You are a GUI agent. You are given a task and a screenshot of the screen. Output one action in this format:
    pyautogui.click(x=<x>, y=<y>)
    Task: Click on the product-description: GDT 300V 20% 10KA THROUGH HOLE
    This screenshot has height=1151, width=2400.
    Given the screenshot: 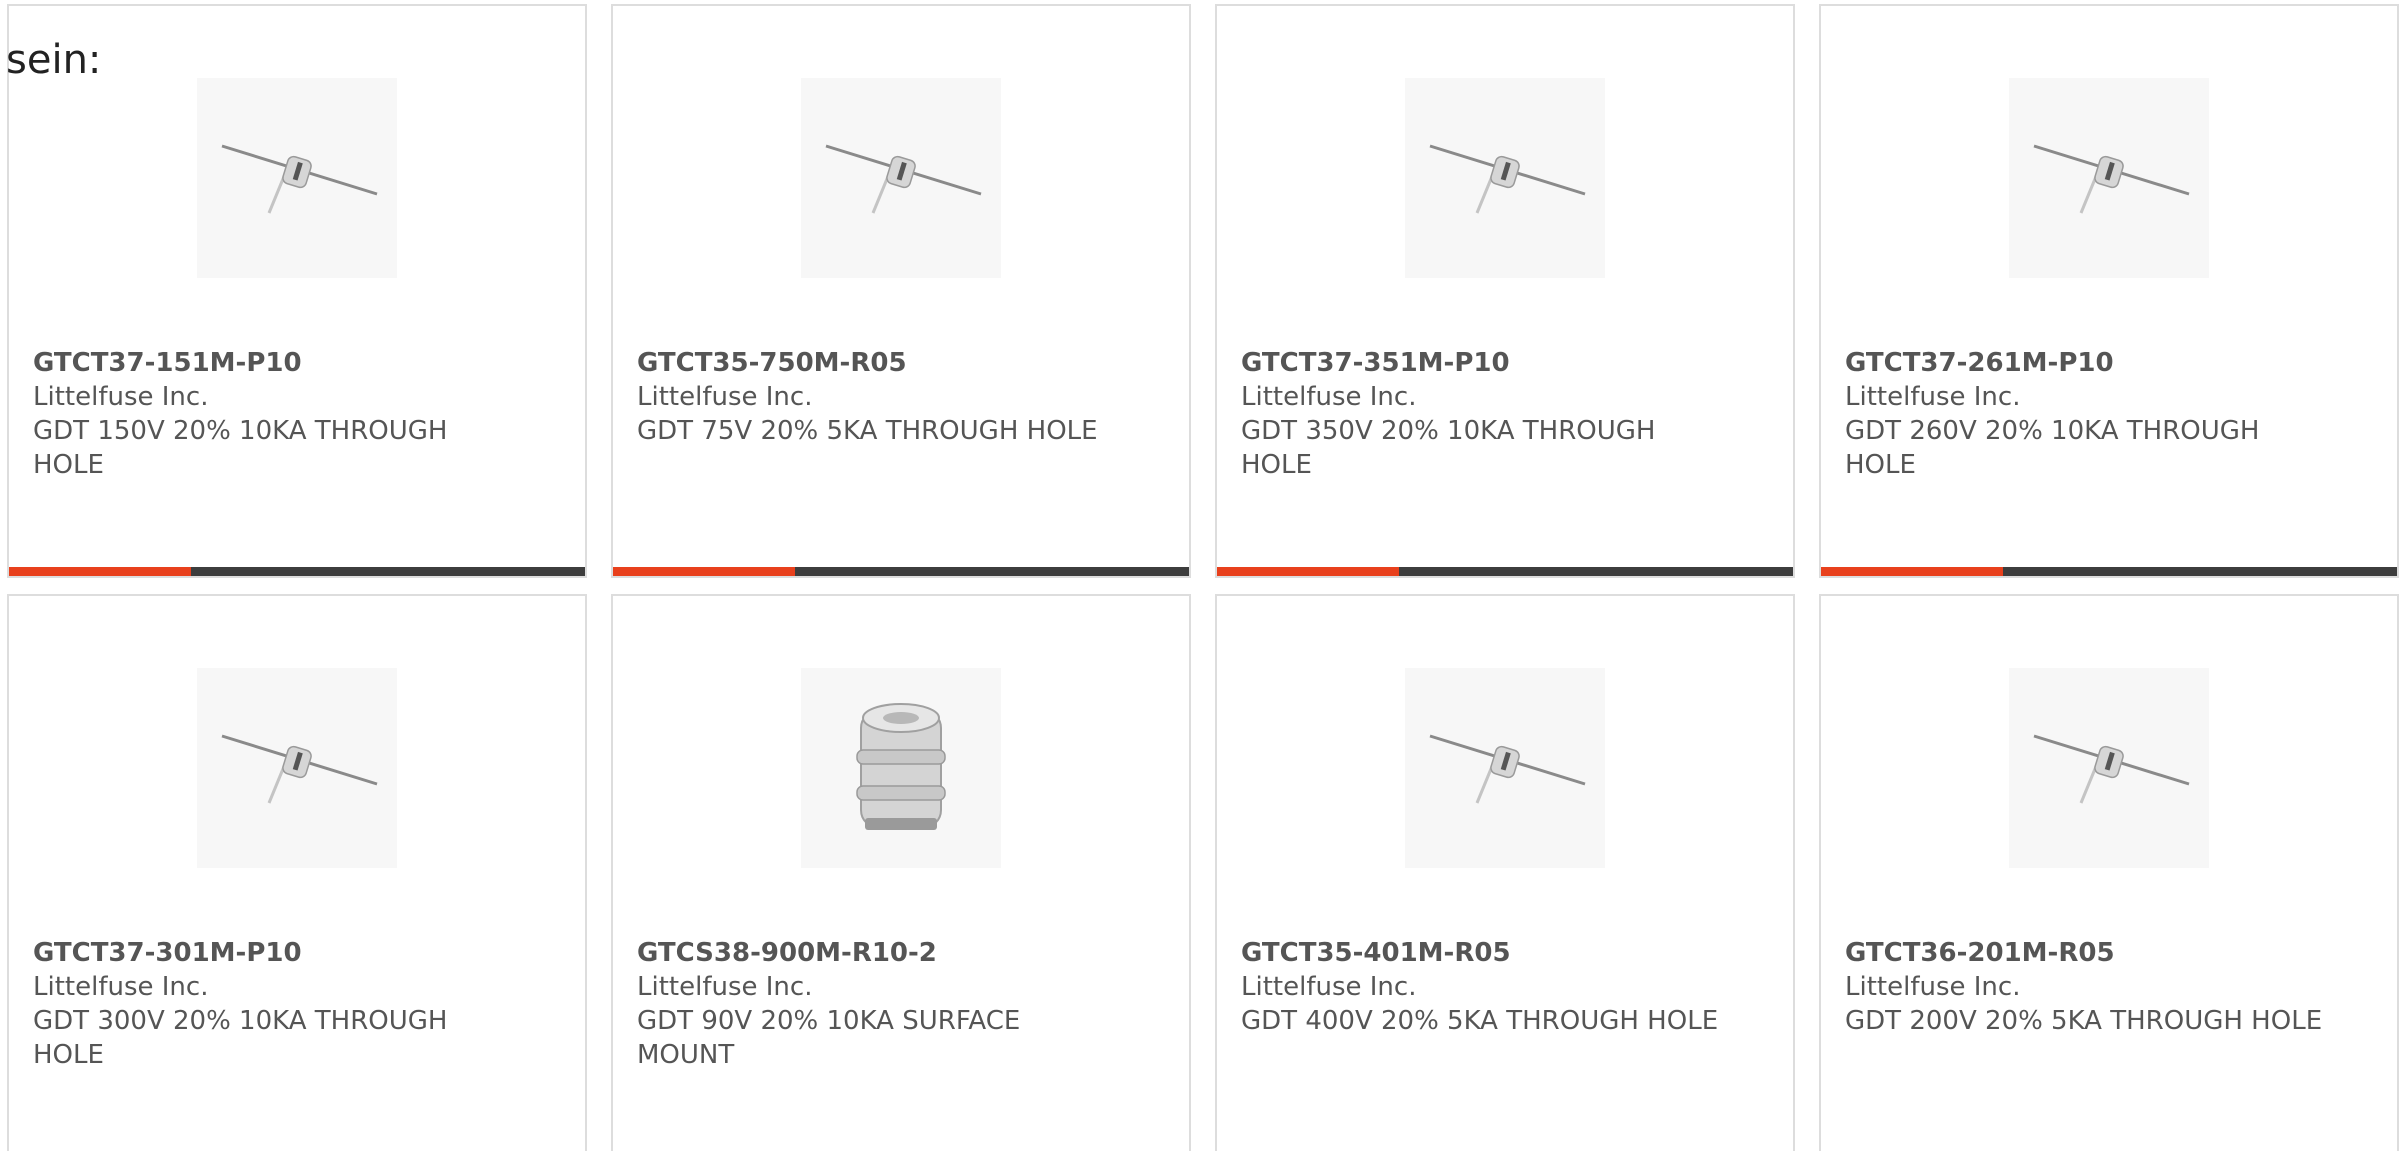 What is the action you would take?
    pyautogui.click(x=240, y=1038)
    